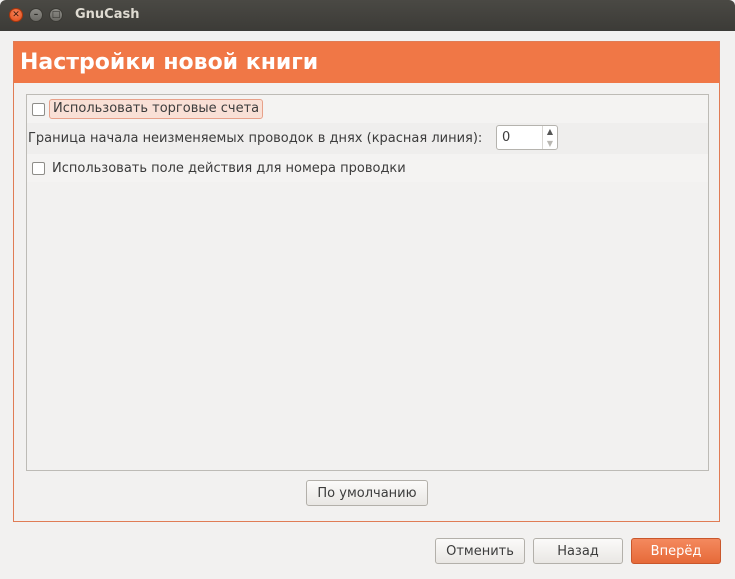  What do you see at coordinates (527, 137) in the screenshot?
I see `read-only-days-spinner: 0 ▲ ▼` at bounding box center [527, 137].